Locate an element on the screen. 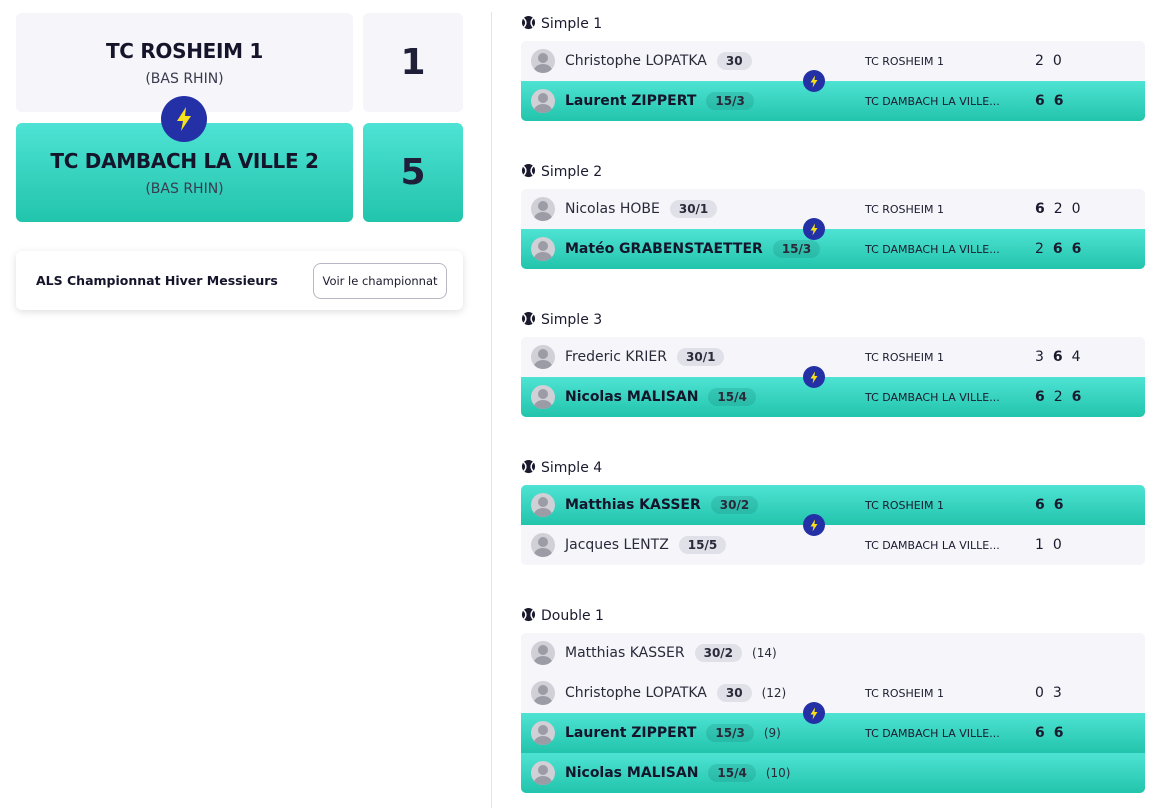  player-rank-badge: 15/5 is located at coordinates (702, 545).